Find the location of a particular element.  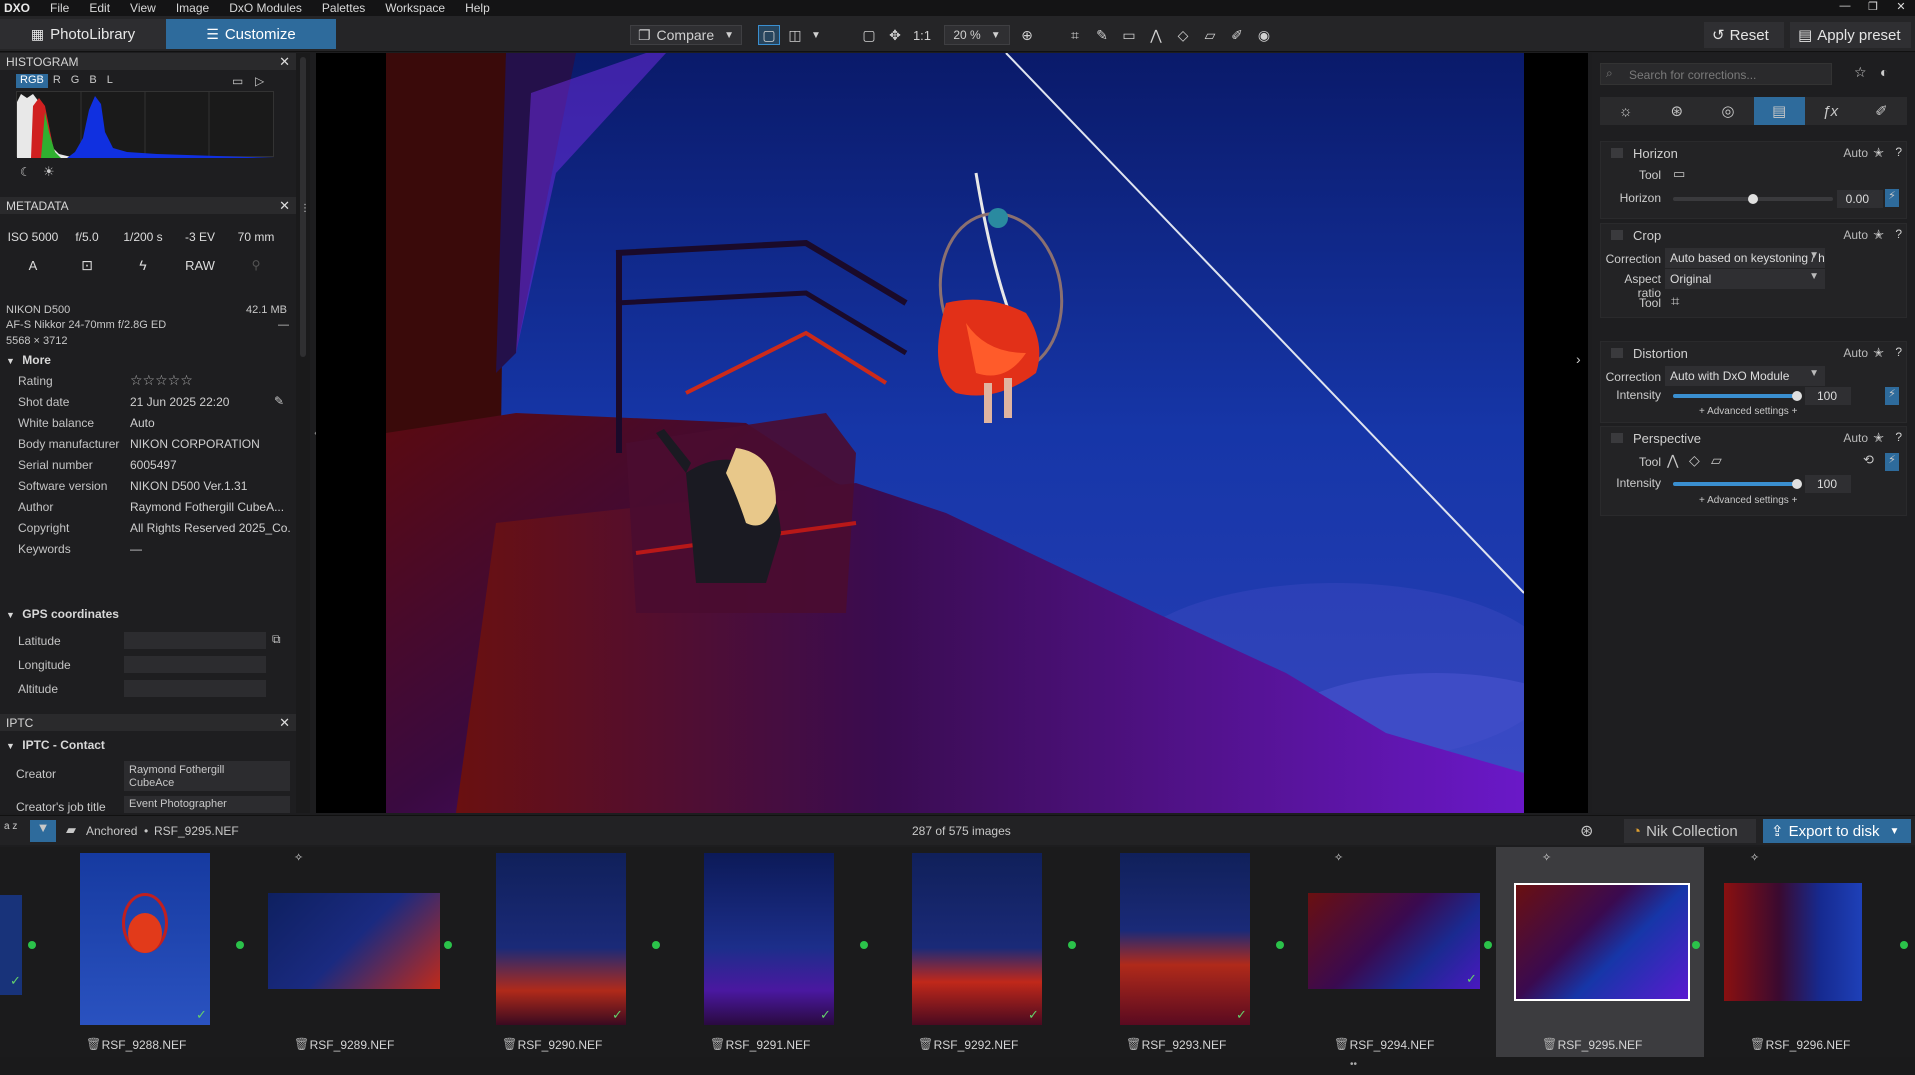

tab-local: ✐ is located at coordinates (1881, 111).